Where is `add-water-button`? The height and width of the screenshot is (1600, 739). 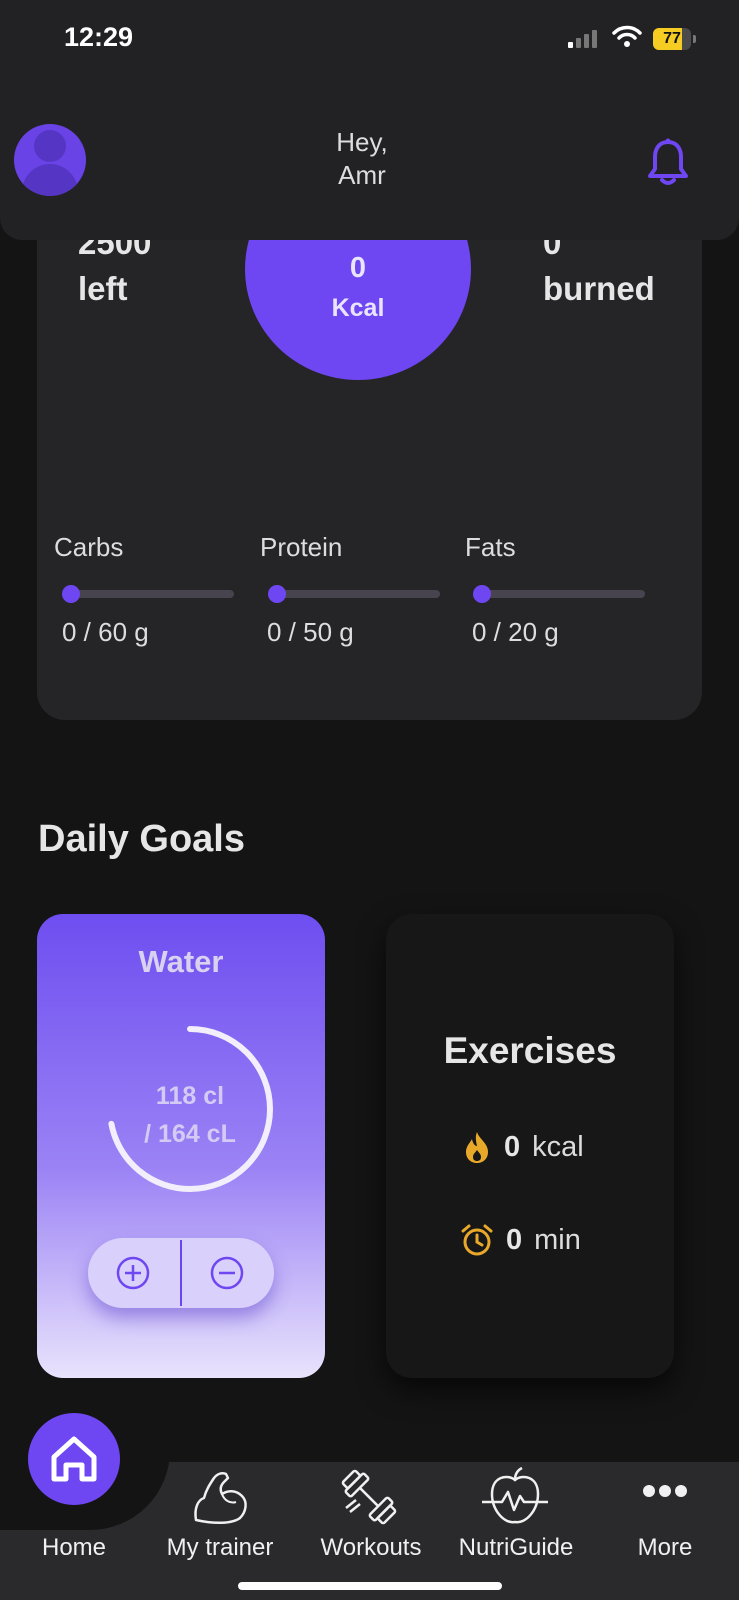 add-water-button is located at coordinates (133, 1273).